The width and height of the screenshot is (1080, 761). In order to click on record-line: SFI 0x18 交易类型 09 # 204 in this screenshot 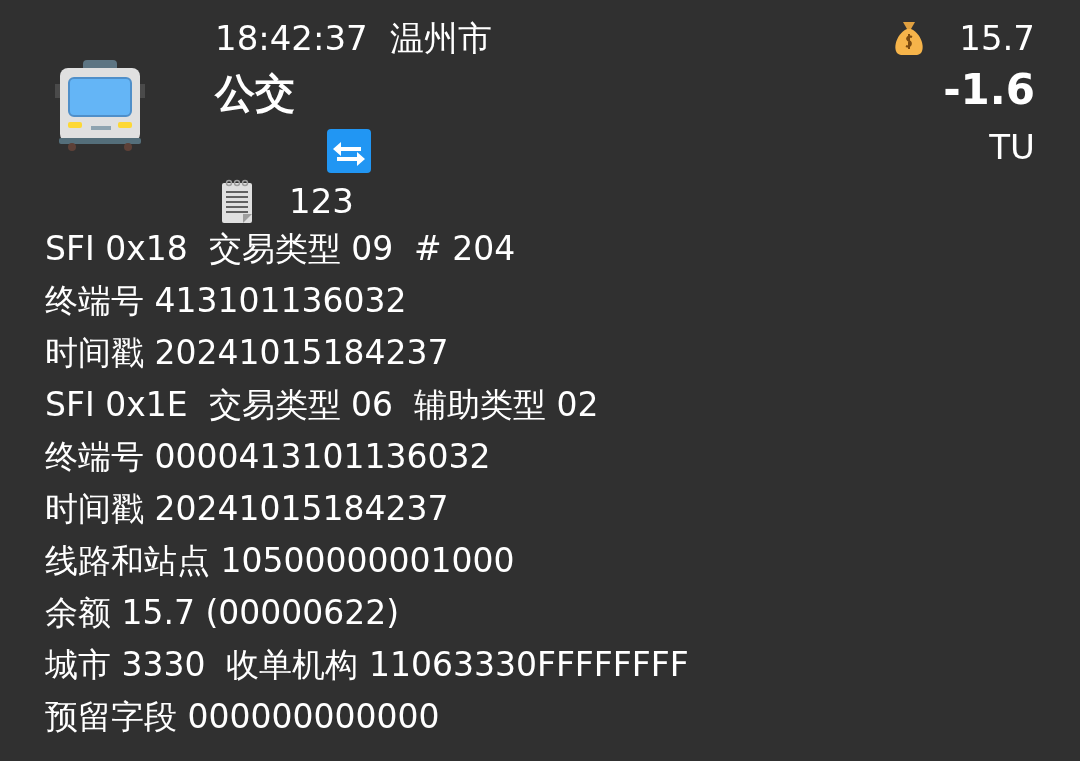, I will do `click(280, 248)`.